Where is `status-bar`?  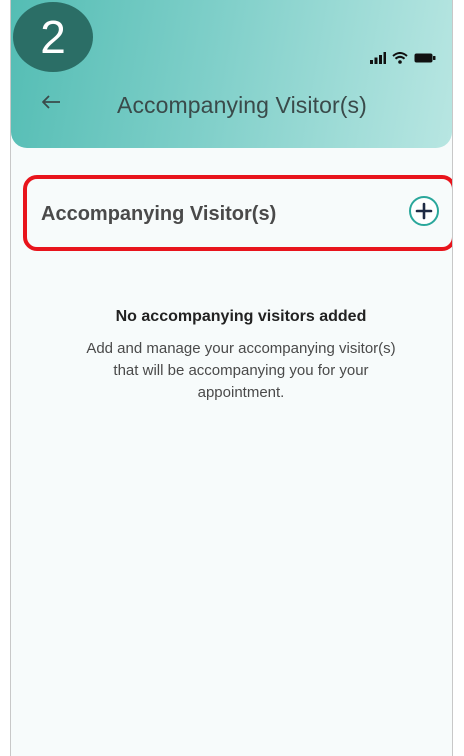 status-bar is located at coordinates (403, 58).